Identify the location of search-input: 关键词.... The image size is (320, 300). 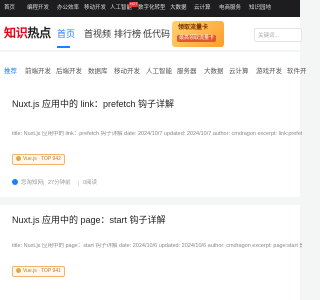
(278, 35).